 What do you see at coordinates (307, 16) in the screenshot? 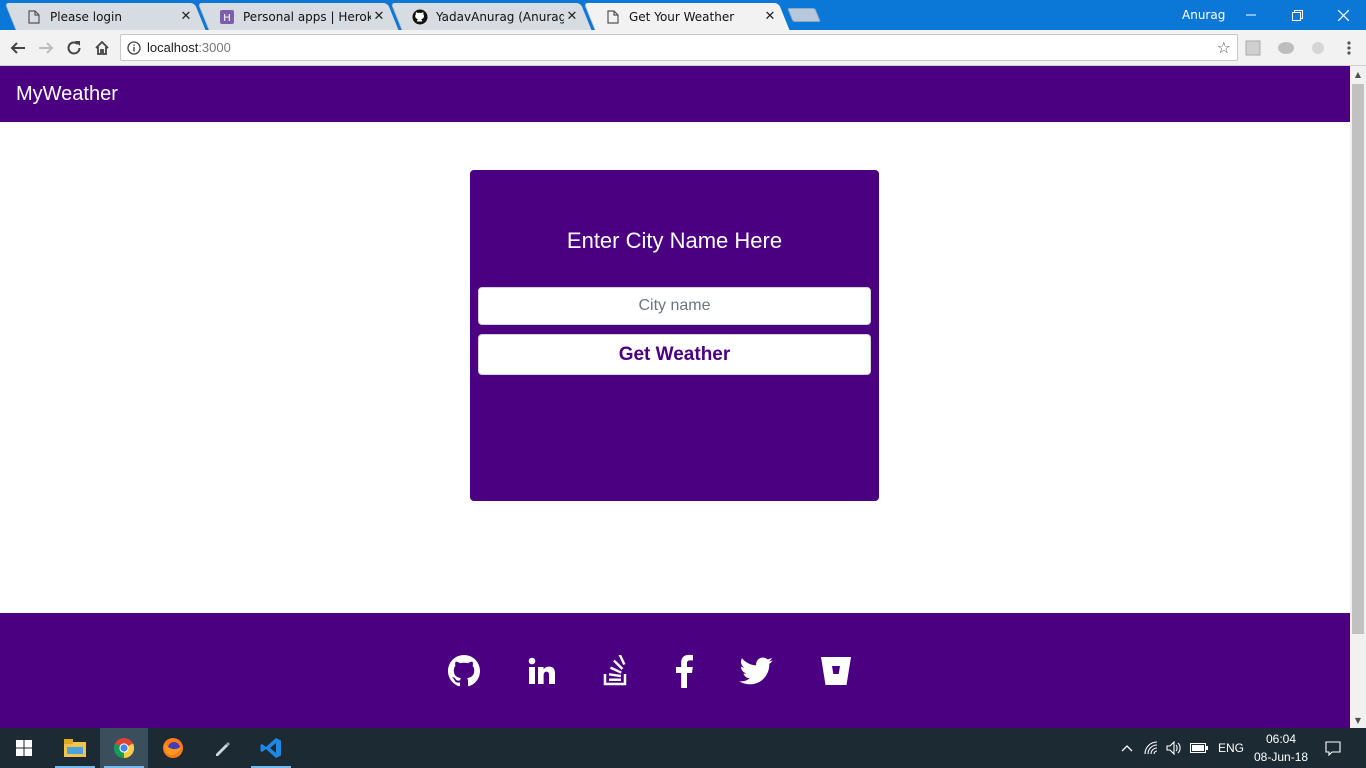
I see `tab-label: Personal apps | Heroku` at bounding box center [307, 16].